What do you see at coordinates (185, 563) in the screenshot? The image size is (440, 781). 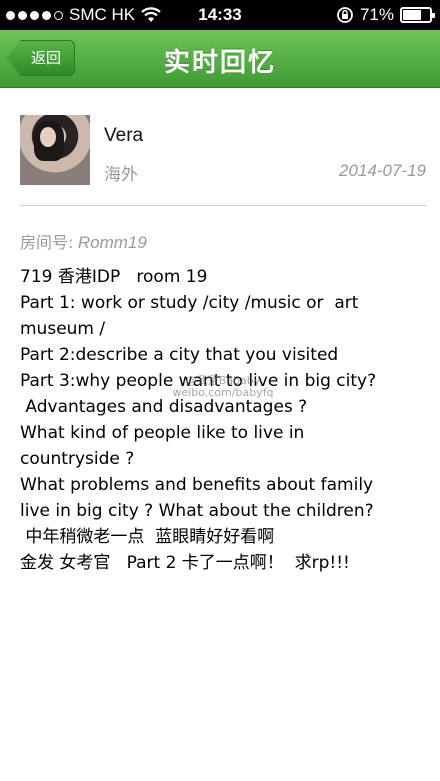 I see `content-line: 金发 女考官 Part 2 卡了一点啊！ 求rp!!!` at bounding box center [185, 563].